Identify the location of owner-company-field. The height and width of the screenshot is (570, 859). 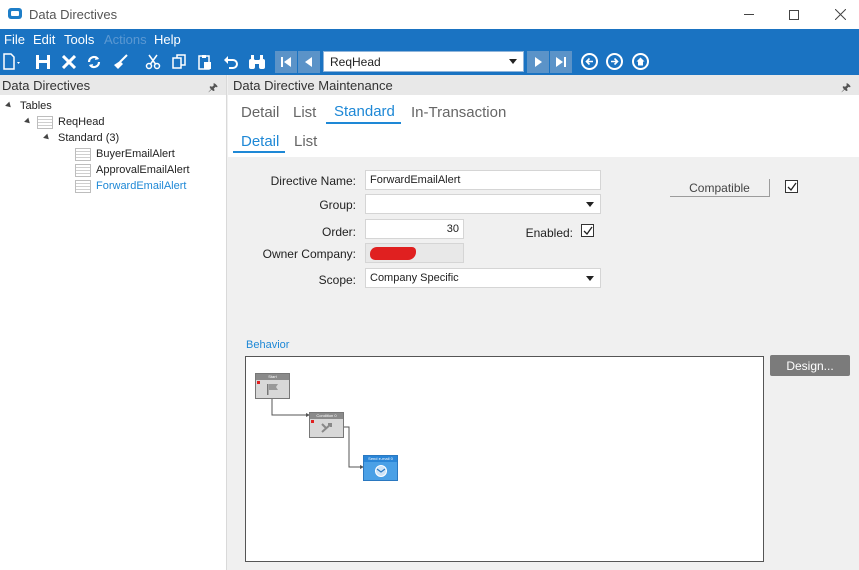
(414, 253).